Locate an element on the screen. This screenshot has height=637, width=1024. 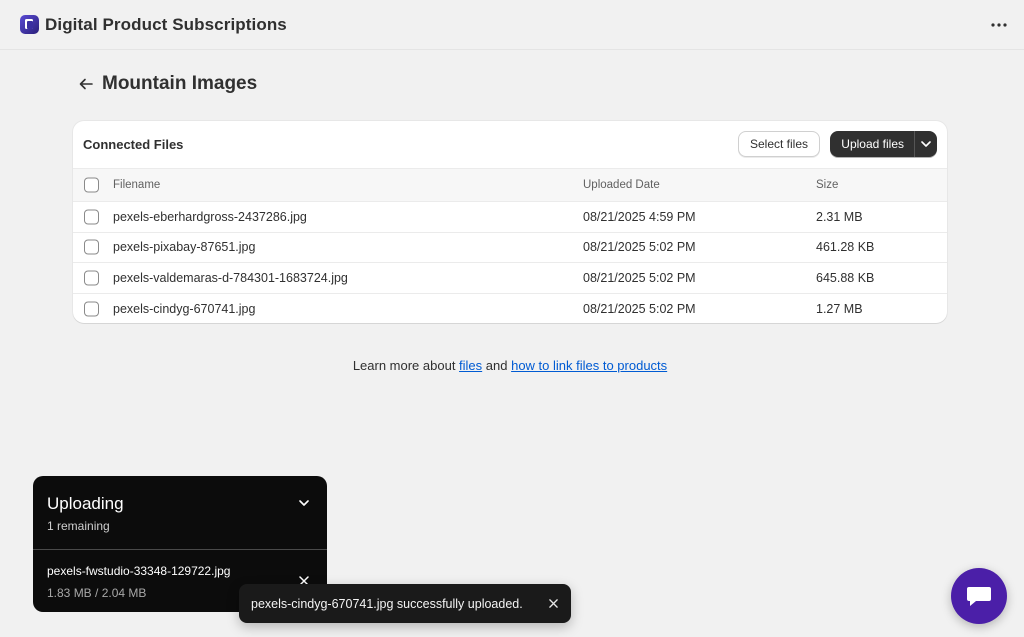
file-name: pexels-pixabay-87651.jpg is located at coordinates (184, 247).